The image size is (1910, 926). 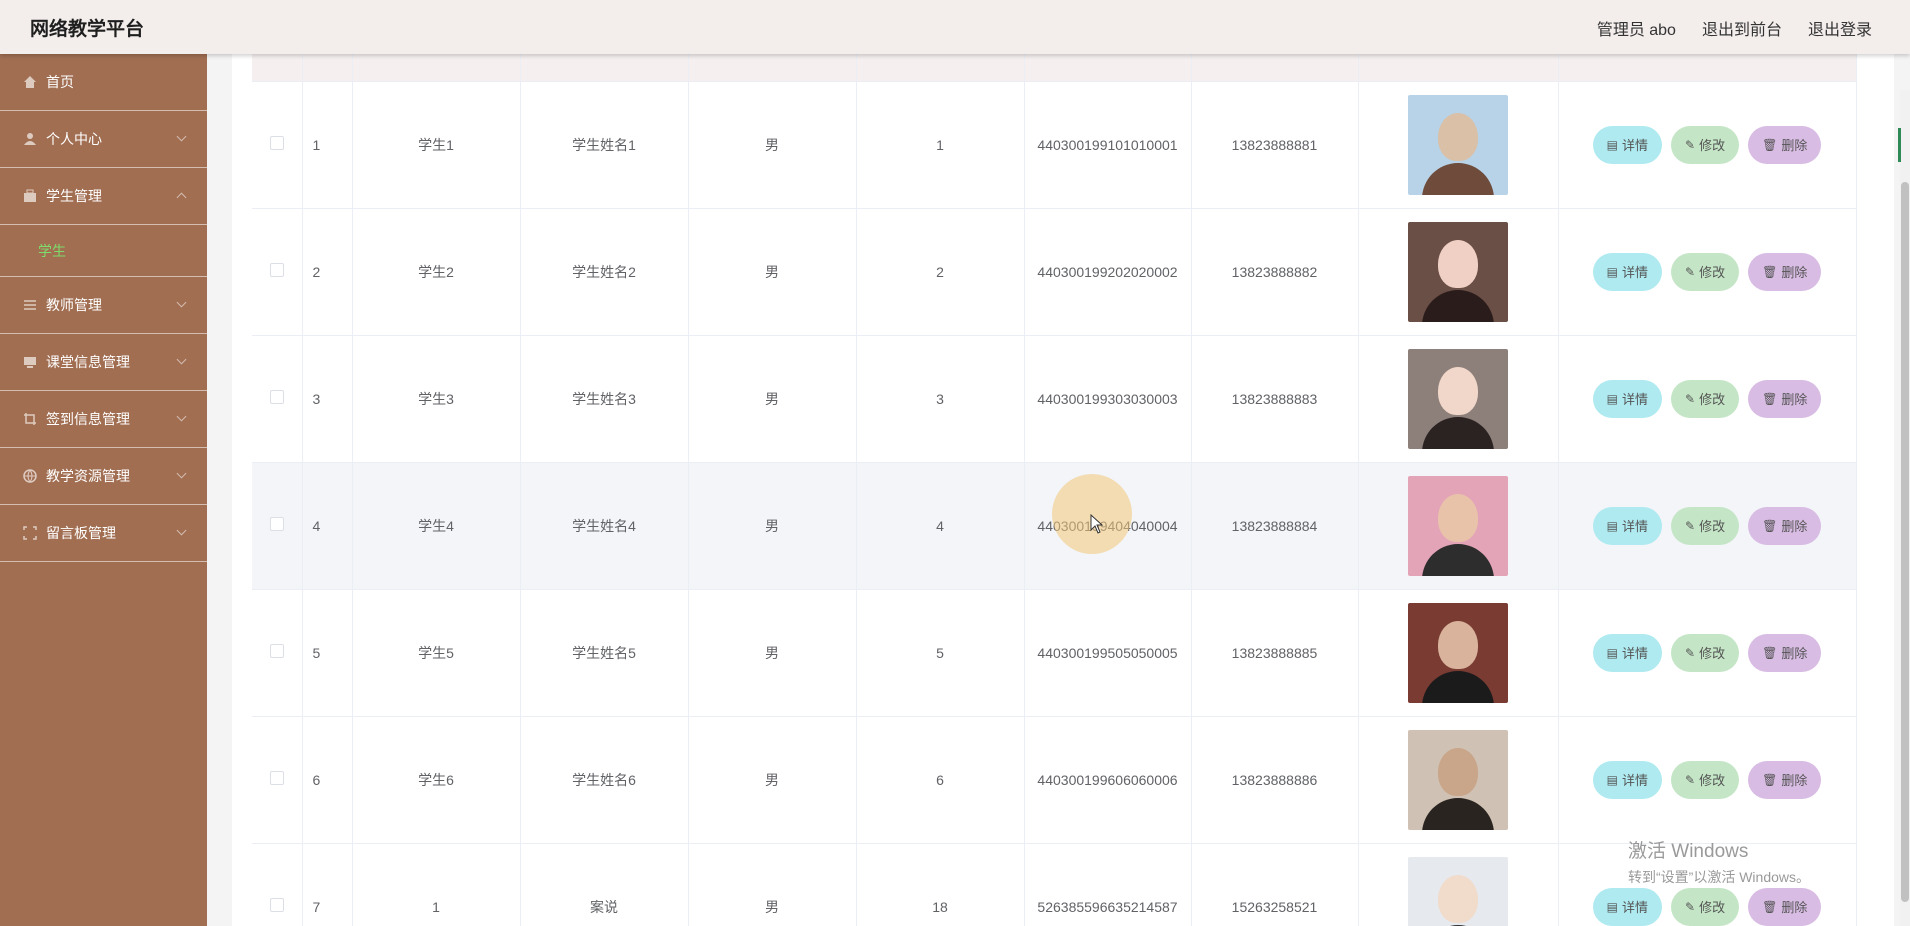 I want to click on cell-grade: 5, so click(x=940, y=653).